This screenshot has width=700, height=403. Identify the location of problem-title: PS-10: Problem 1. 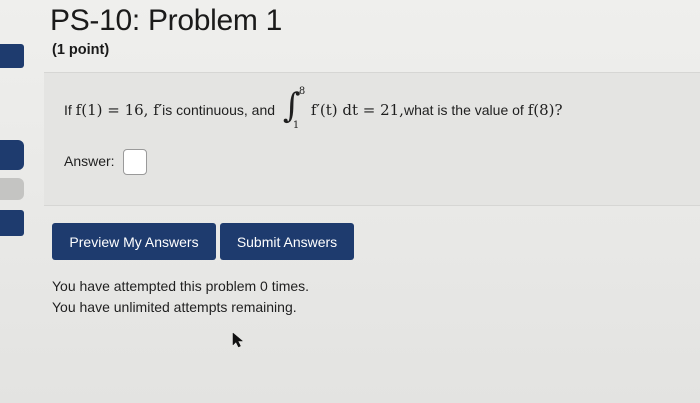
(166, 20).